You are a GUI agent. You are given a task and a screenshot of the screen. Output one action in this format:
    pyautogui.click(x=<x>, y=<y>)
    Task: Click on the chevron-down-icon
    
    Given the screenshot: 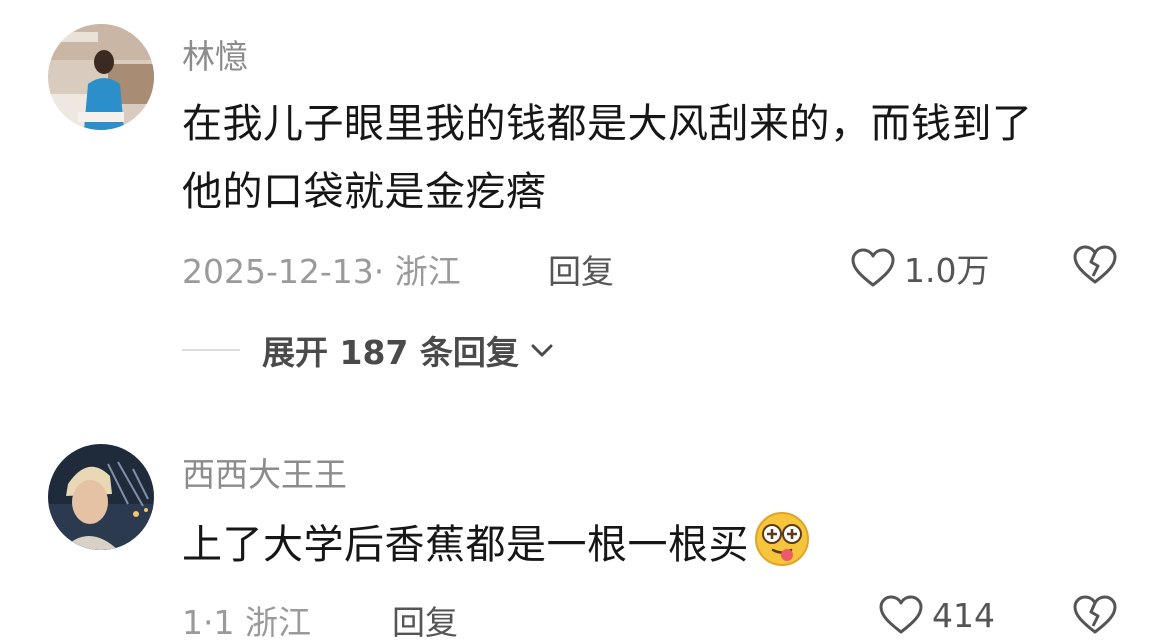 What is the action you would take?
    pyautogui.click(x=542, y=350)
    